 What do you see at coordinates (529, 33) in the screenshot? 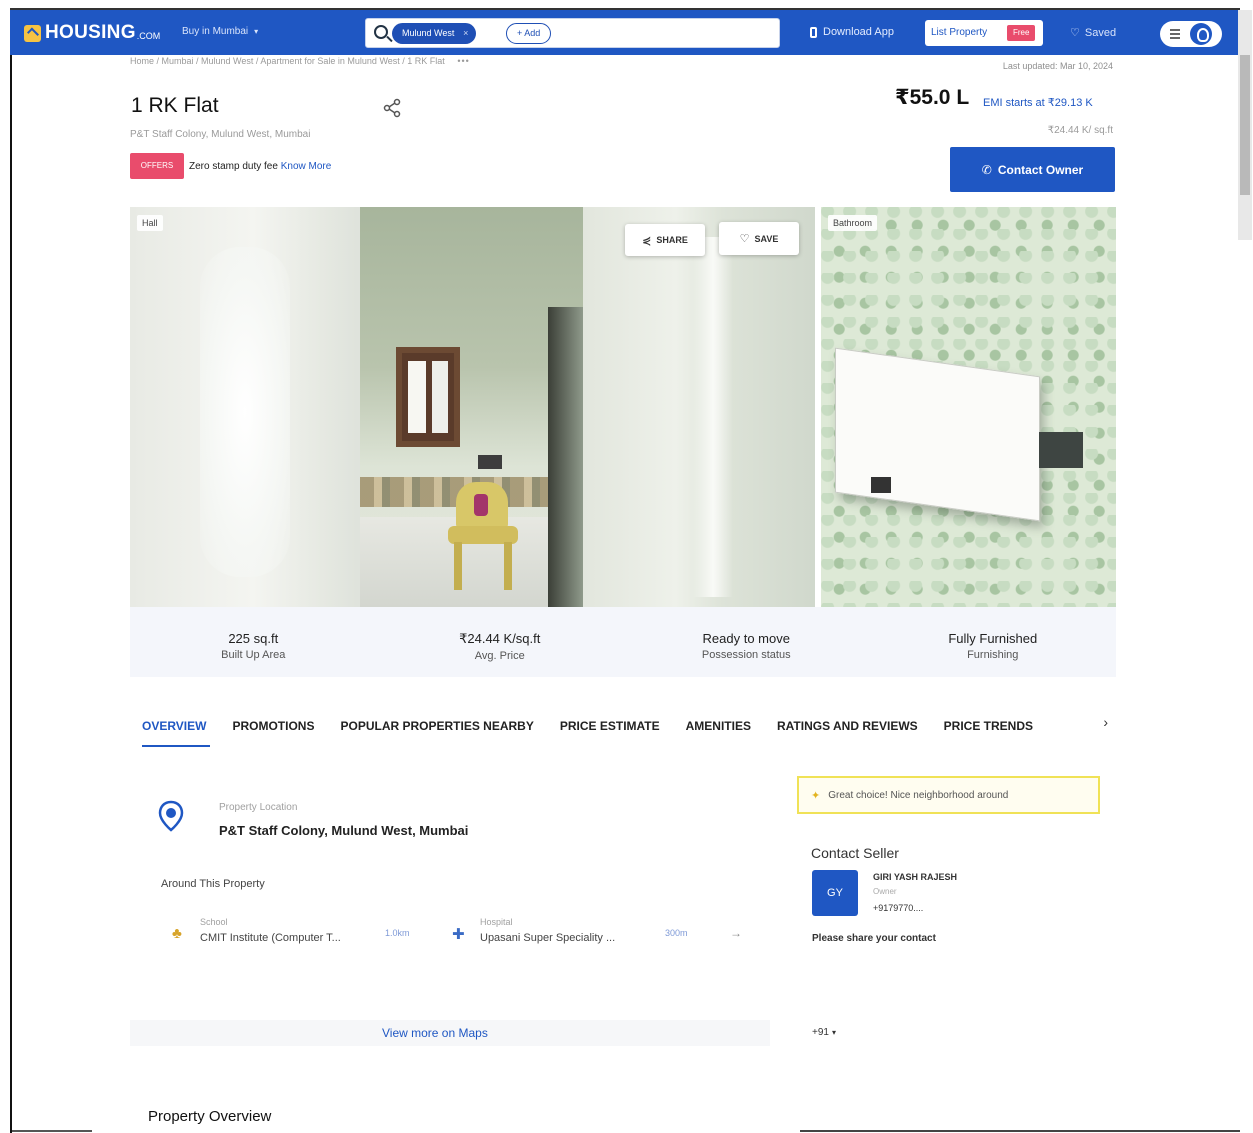
I see `add-location-button: + Add` at bounding box center [529, 33].